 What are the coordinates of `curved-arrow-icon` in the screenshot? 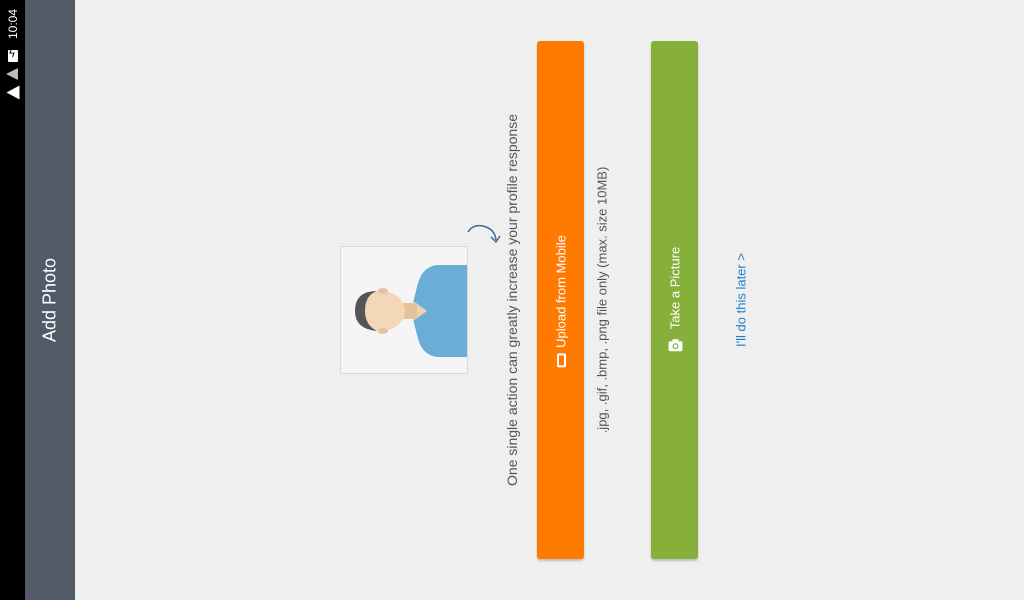 It's located at (484, 234).